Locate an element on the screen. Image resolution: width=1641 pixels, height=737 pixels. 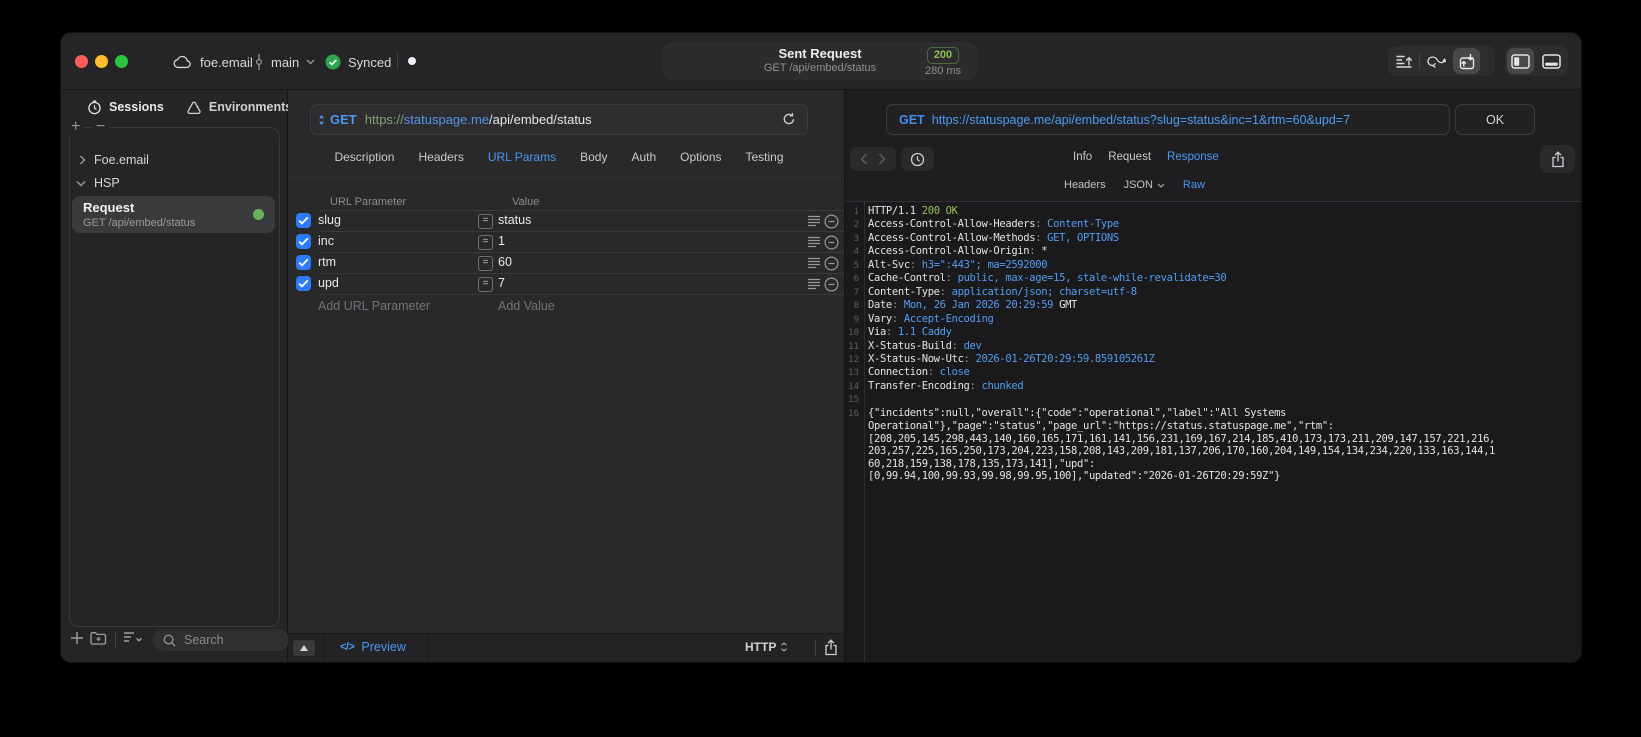
environments-icon is located at coordinates (194, 107).